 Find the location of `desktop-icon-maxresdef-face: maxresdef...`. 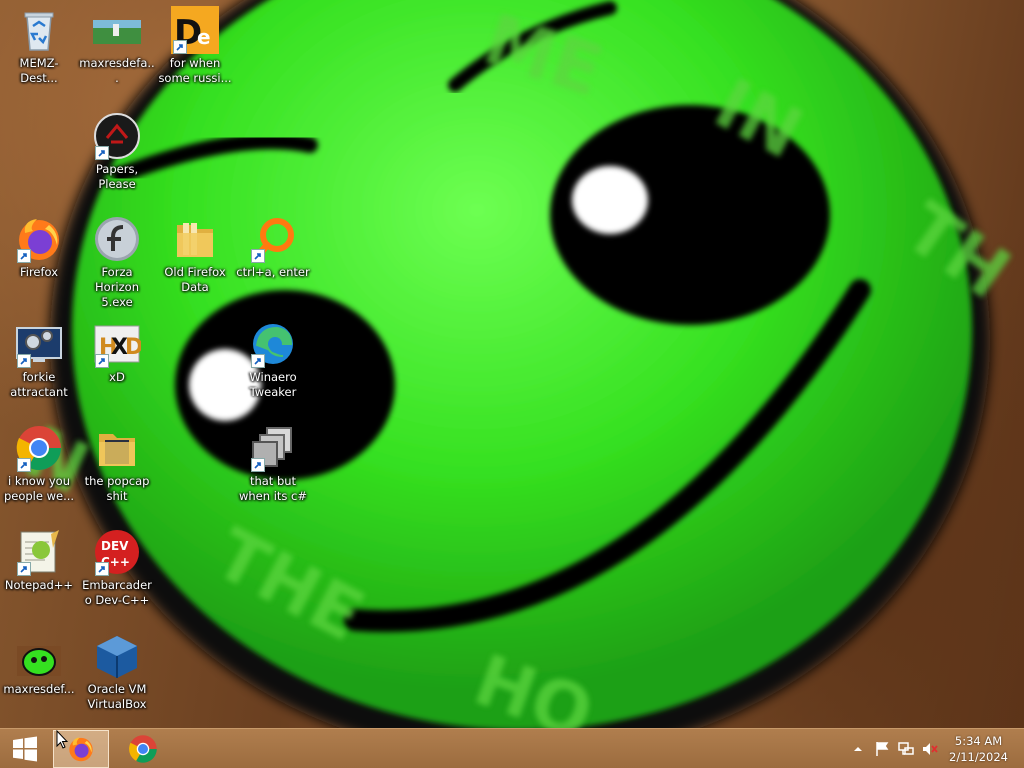

desktop-icon-maxresdef-face: maxresdef... is located at coordinates (39, 664).